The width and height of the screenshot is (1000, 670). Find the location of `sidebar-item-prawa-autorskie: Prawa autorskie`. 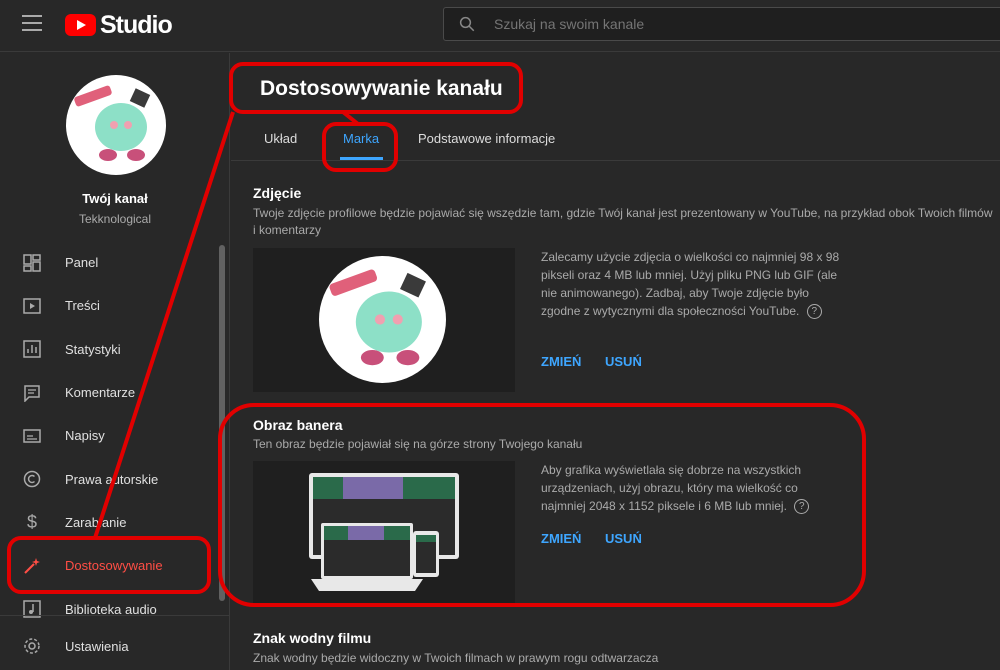

sidebar-item-prawa-autorskie: Prawa autorskie is located at coordinates (109, 478).